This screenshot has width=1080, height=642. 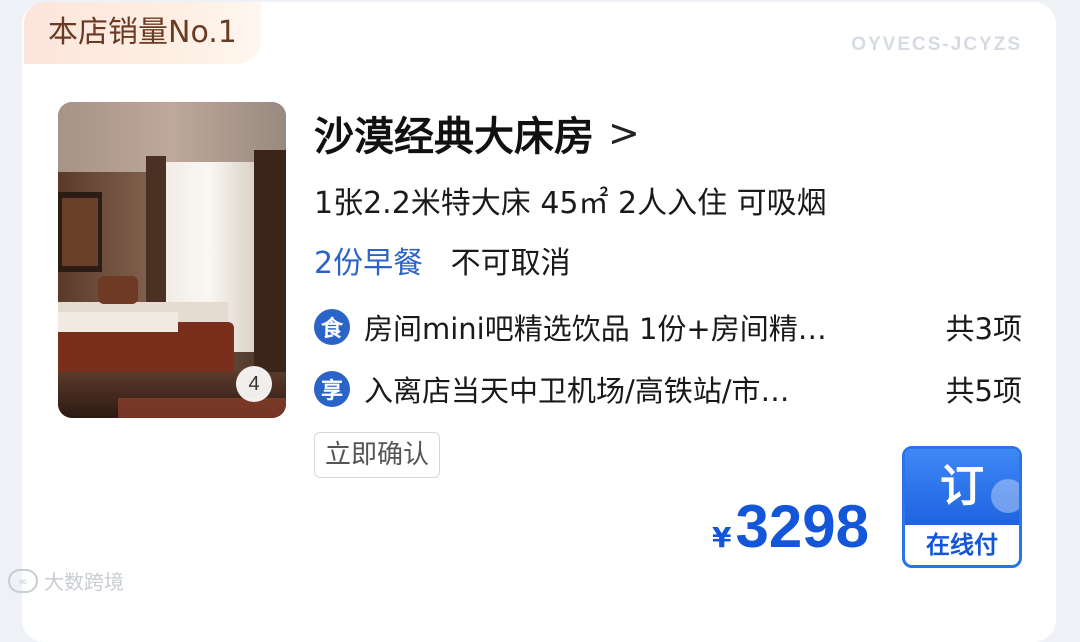 I want to click on pay-online-label: 在线付, so click(x=962, y=545).